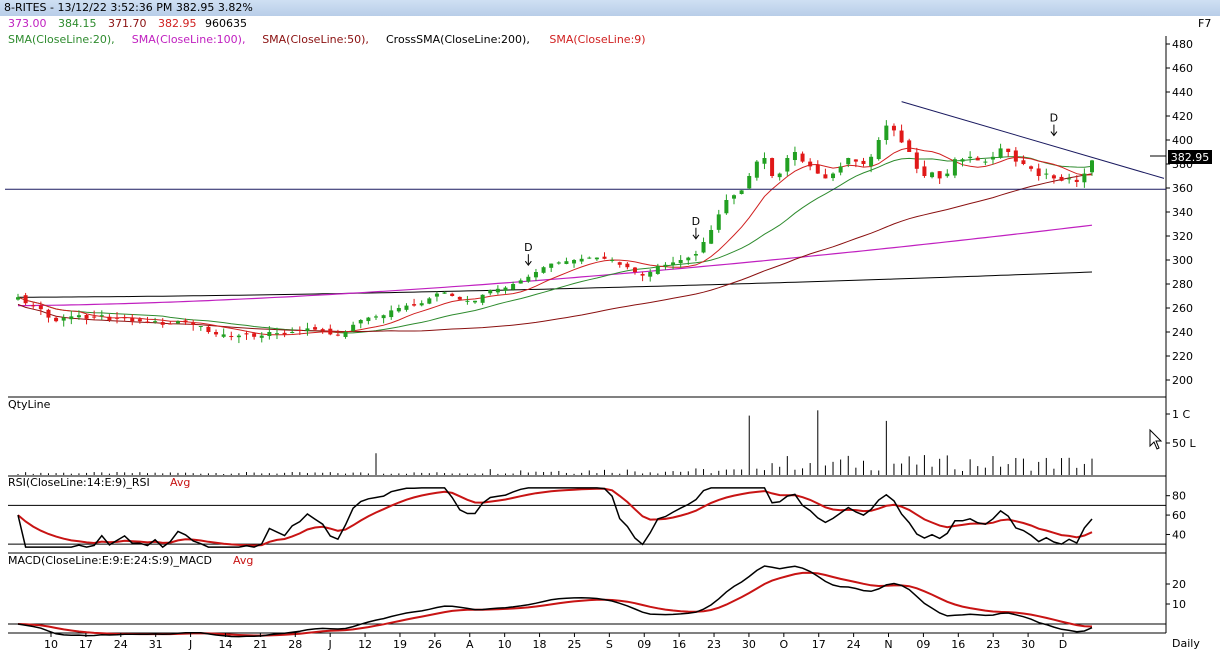  Describe the element at coordinates (1179, 584) in the screenshot. I see `macd-tick-label: 20` at that location.